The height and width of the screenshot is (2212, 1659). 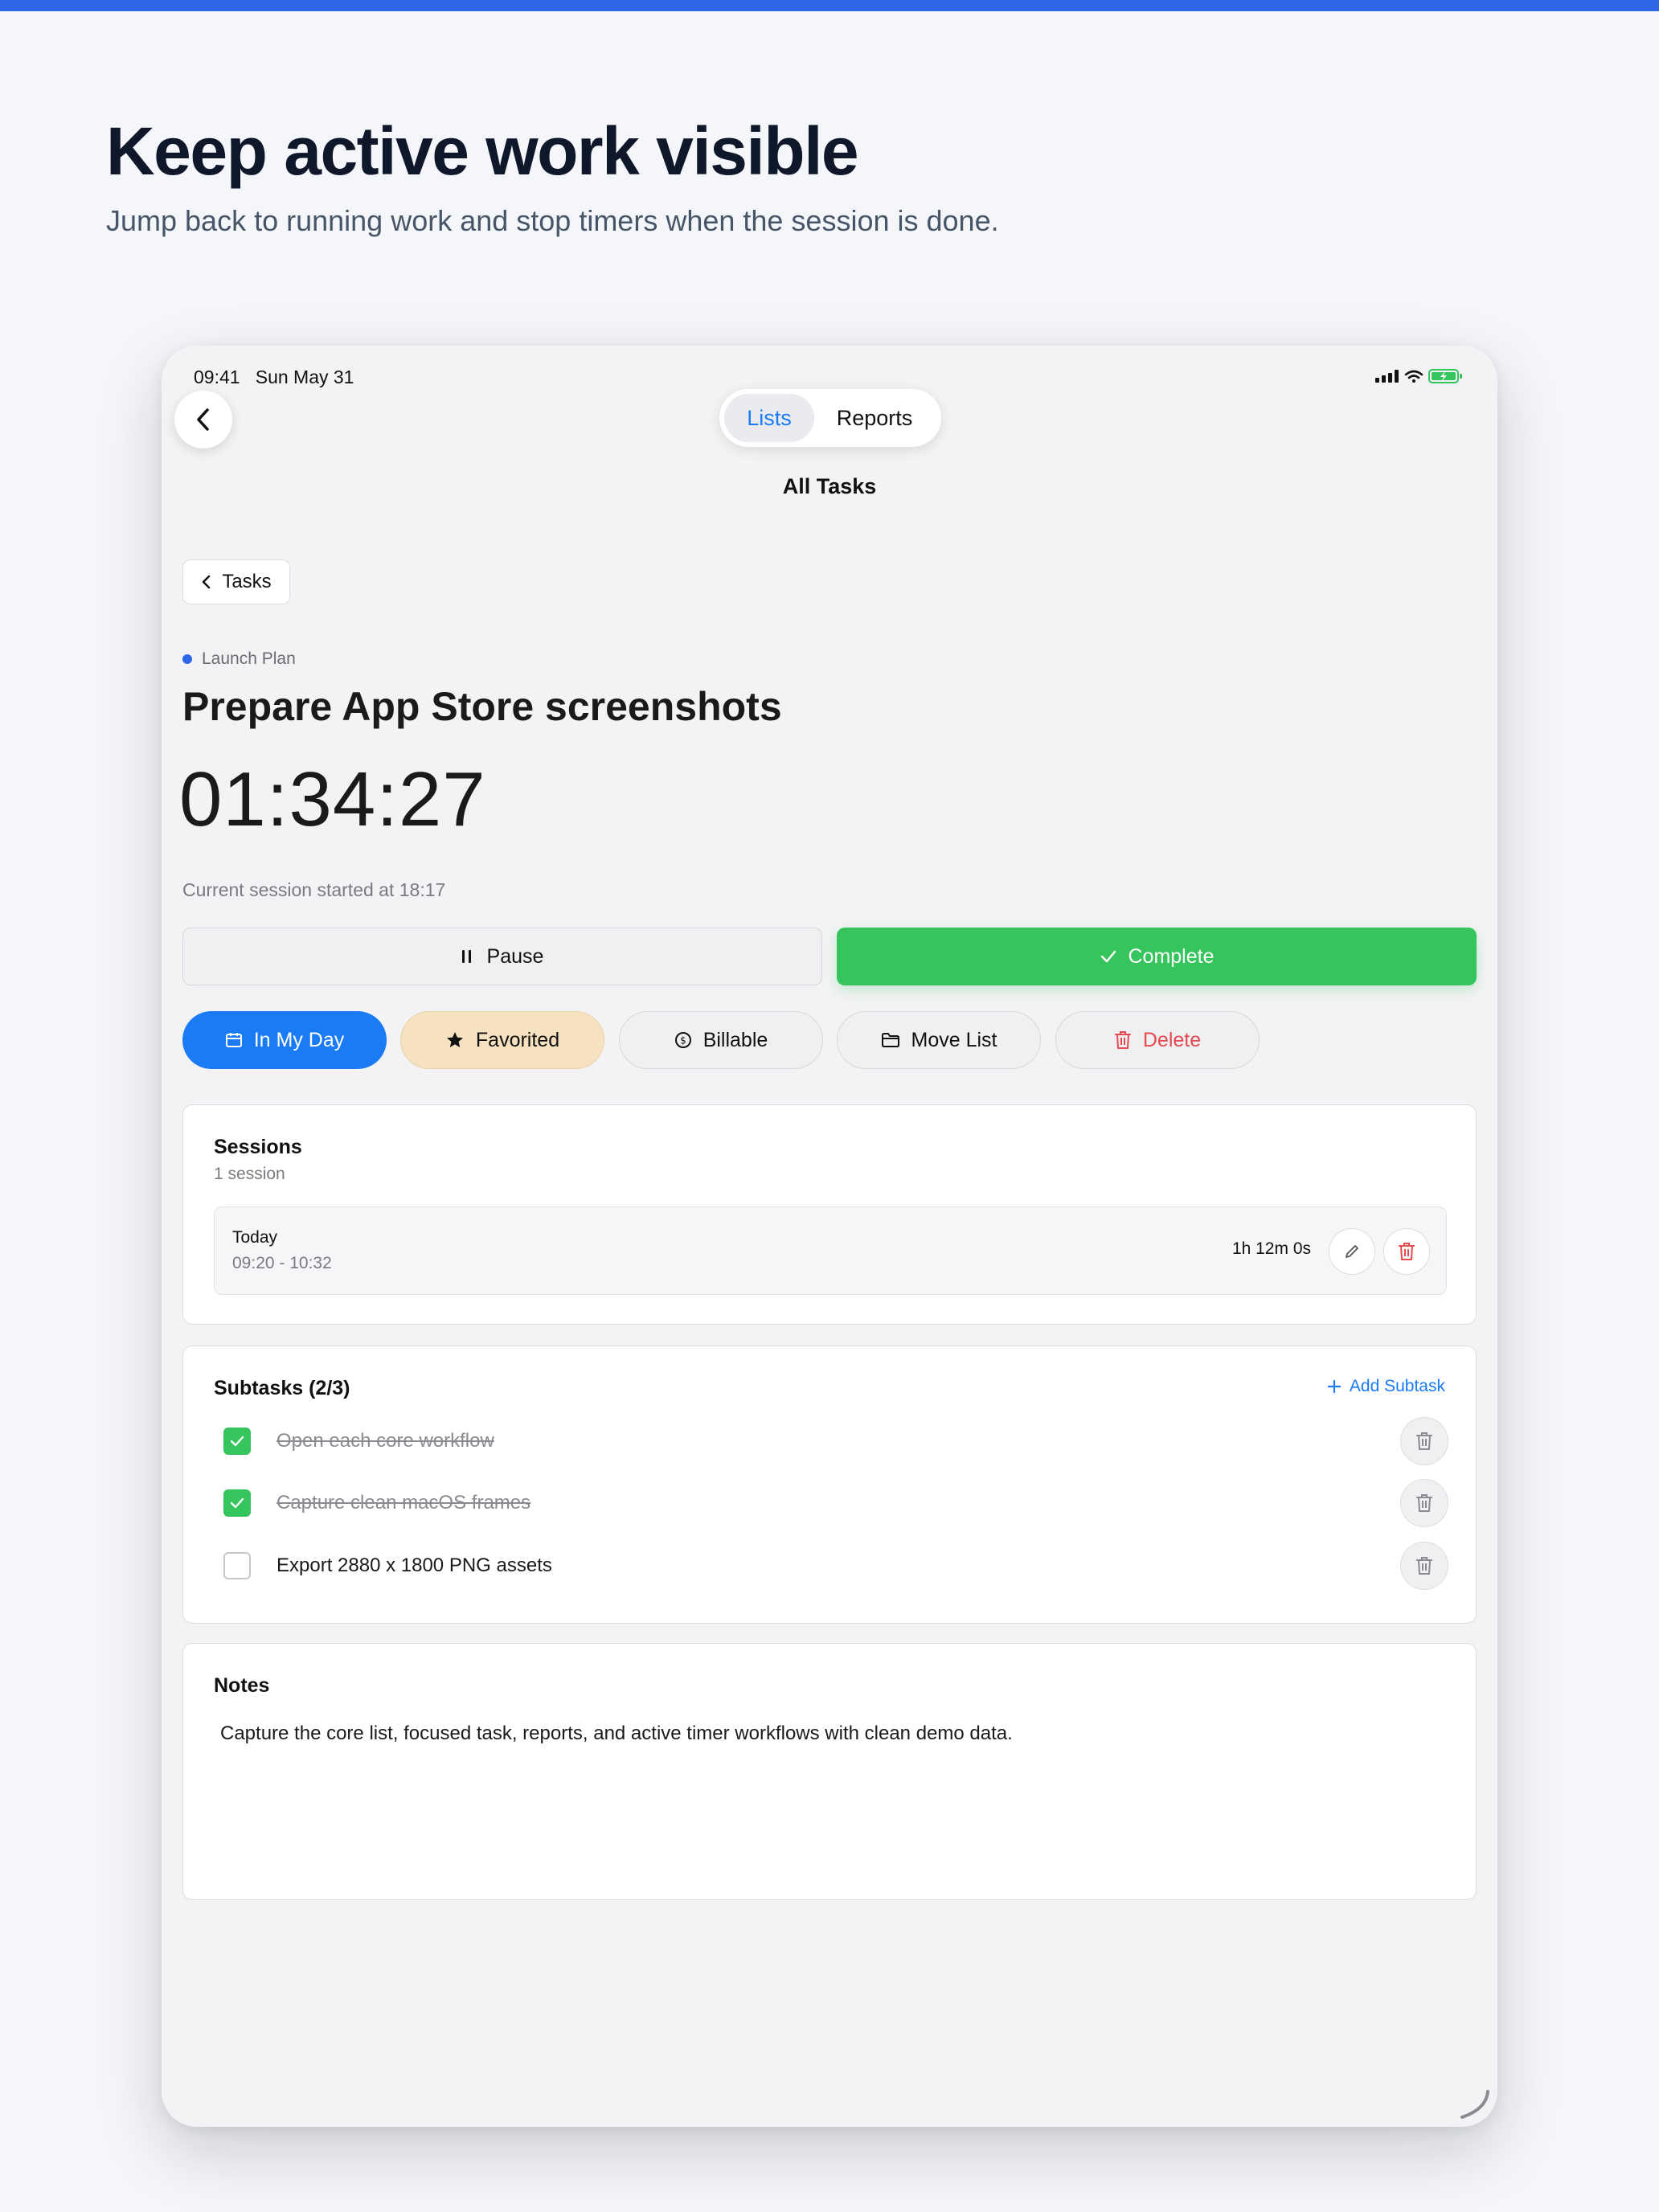 What do you see at coordinates (403, 1503) in the screenshot?
I see `subtask-text: Capture clean macOS frames` at bounding box center [403, 1503].